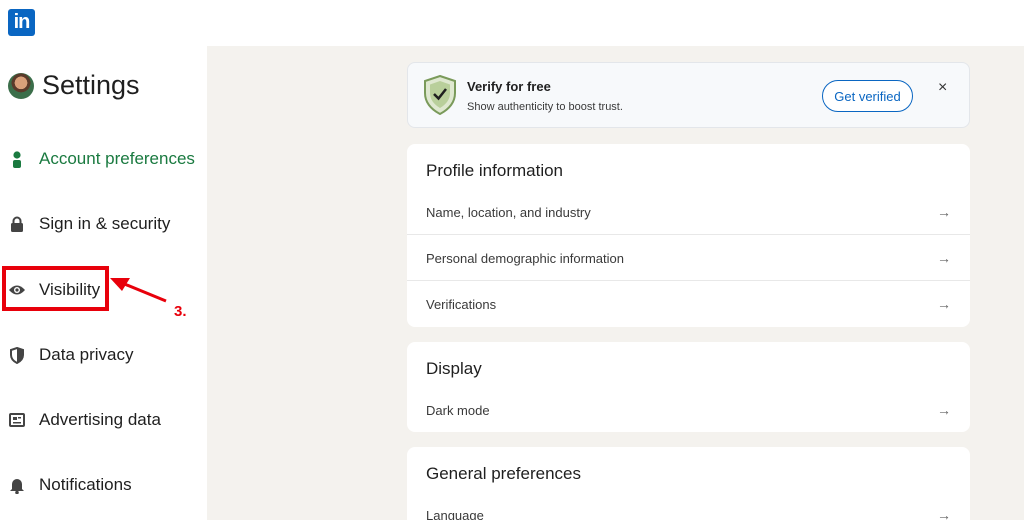 Image resolution: width=1024 pixels, height=520 pixels. Describe the element at coordinates (17, 485) in the screenshot. I see `bell-icon` at that location.